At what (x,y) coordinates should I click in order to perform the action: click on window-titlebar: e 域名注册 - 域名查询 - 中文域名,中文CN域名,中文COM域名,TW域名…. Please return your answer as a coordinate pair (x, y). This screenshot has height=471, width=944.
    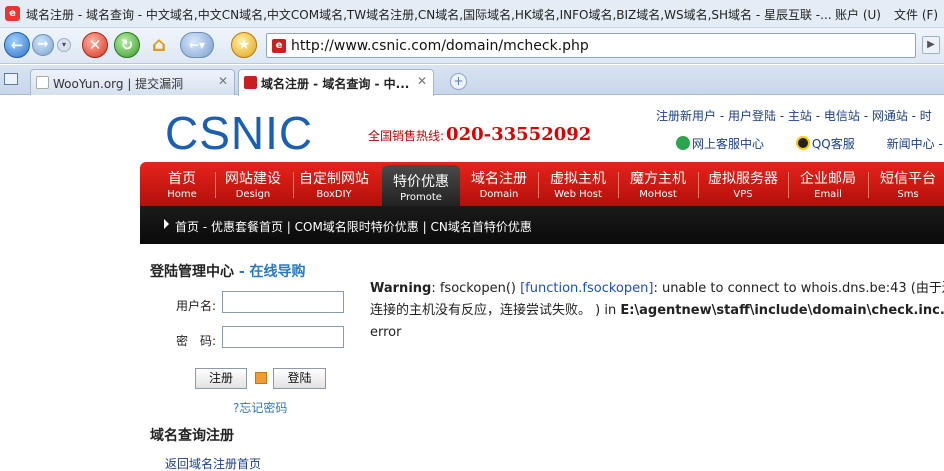
    Looking at the image, I should click on (472, 14).